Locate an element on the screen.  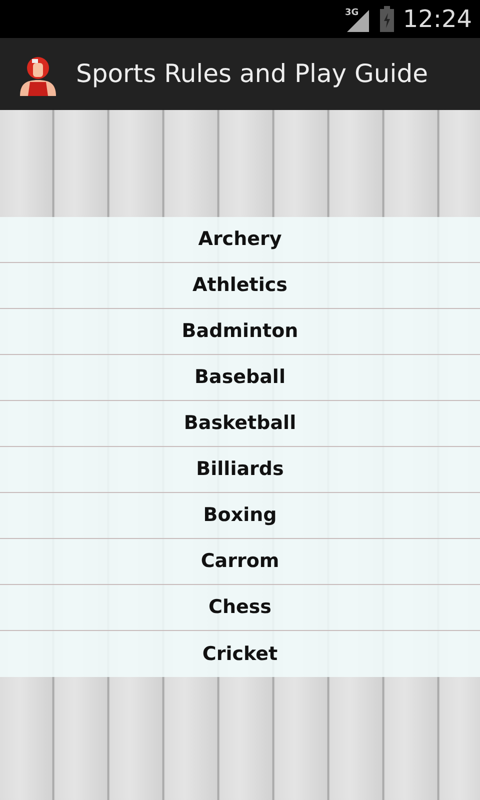
sport-item: Basketball is located at coordinates (240, 424).